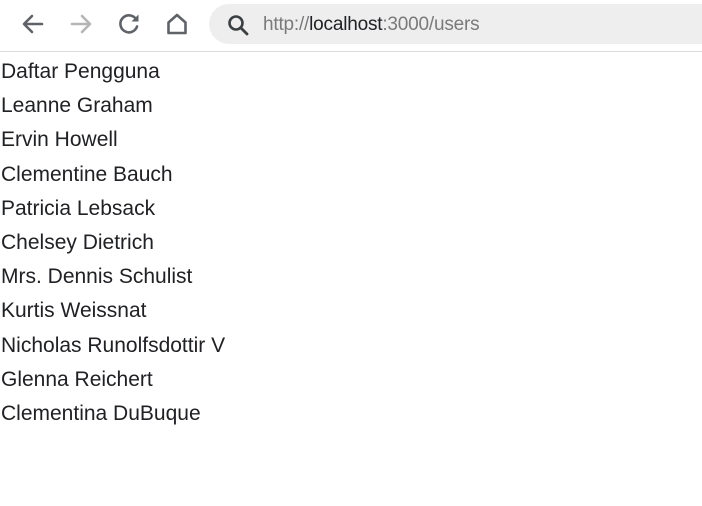 The width and height of the screenshot is (702, 506). I want to click on user-list-item: Clementina DuBuque, so click(101, 414).